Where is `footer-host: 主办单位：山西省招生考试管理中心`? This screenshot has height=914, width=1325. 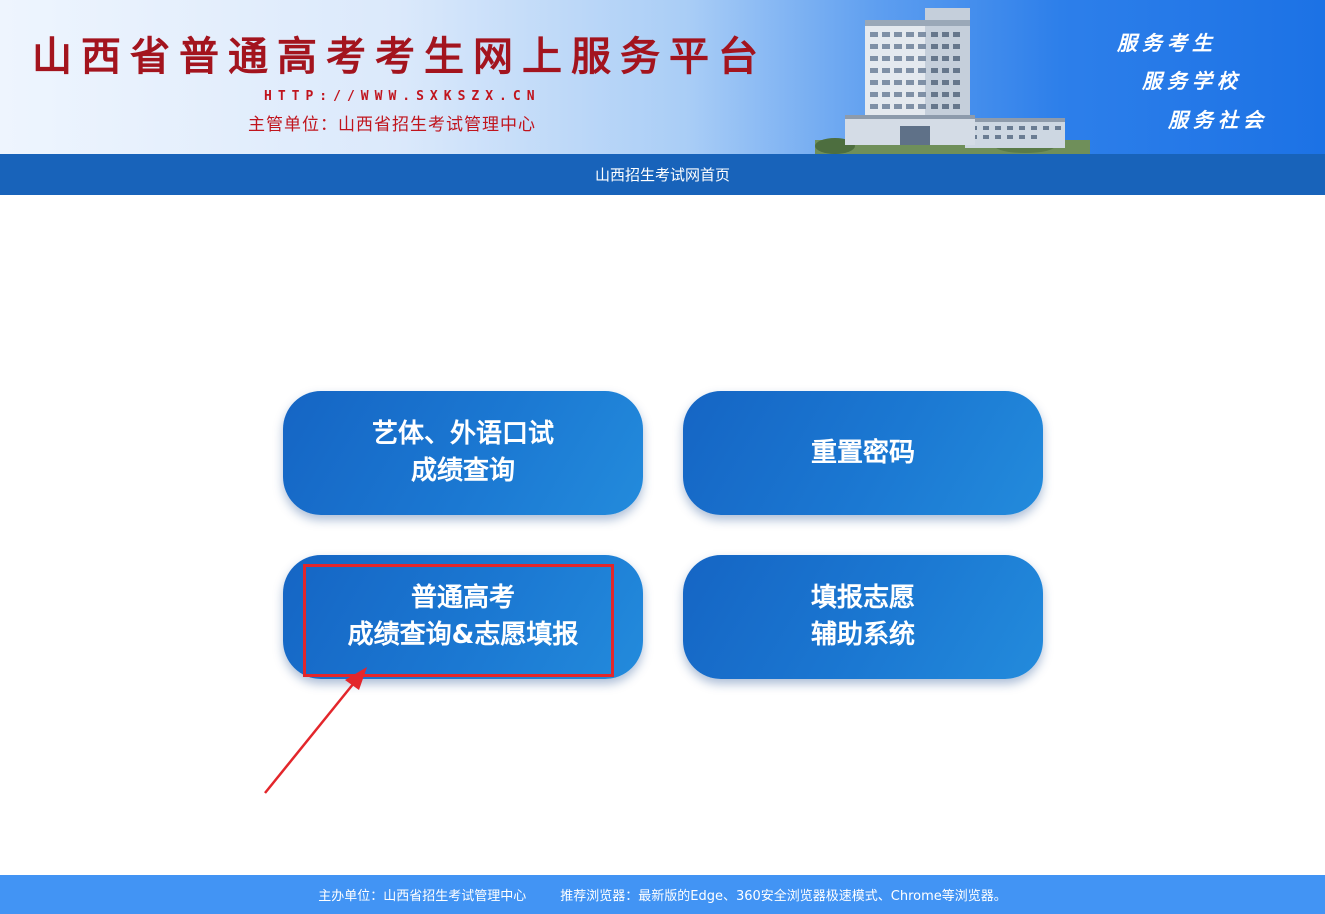 footer-host: 主办单位：山西省招生考试管理中心 is located at coordinates (422, 896).